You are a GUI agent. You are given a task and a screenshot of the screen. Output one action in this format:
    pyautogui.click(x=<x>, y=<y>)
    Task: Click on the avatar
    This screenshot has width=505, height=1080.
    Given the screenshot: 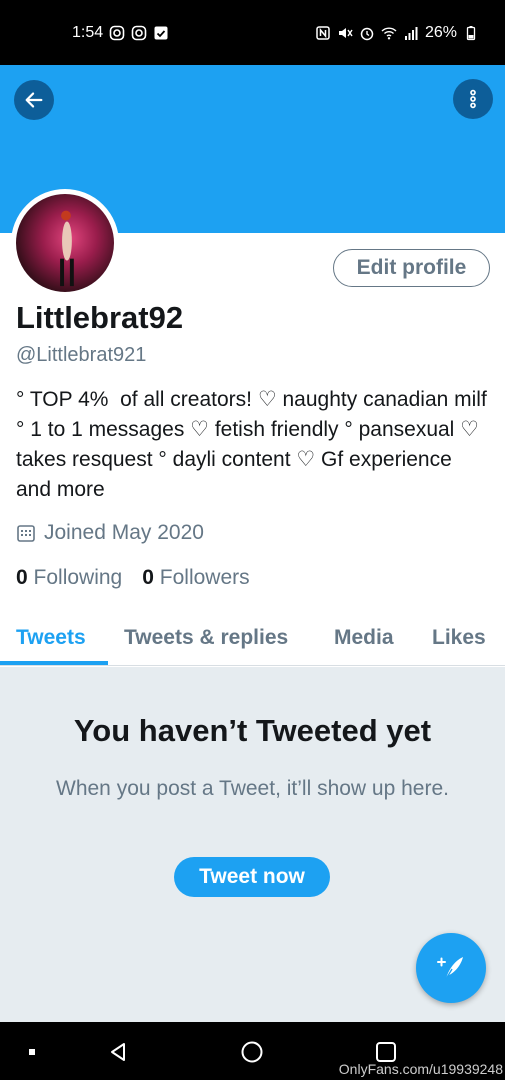 What is the action you would take?
    pyautogui.click(x=65, y=243)
    